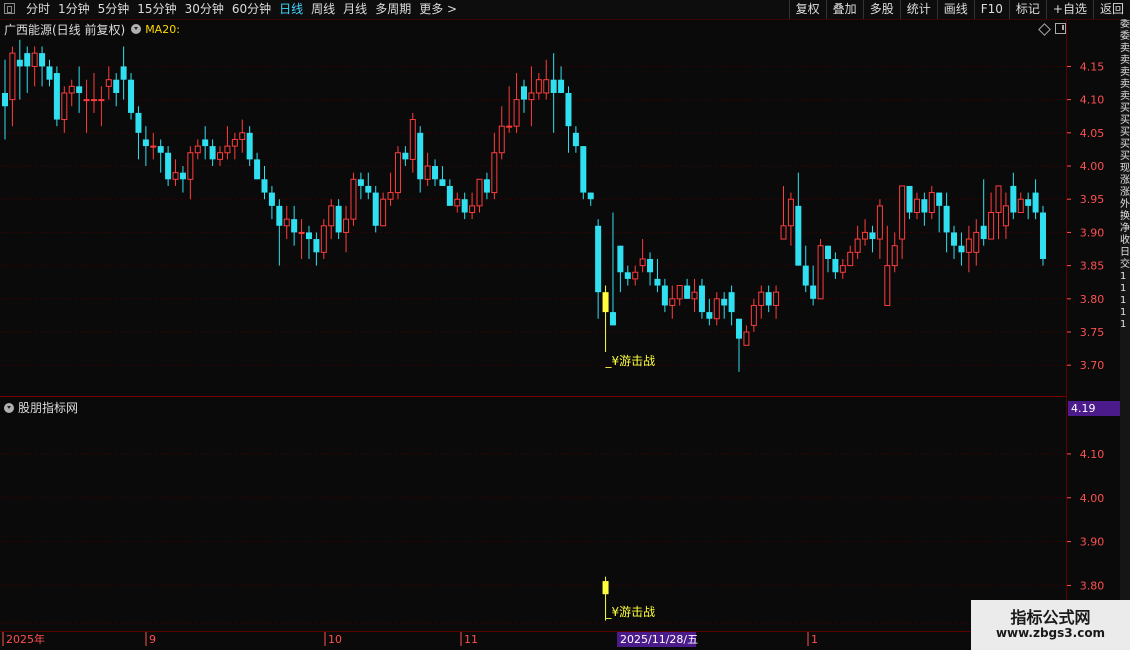 The image size is (1130, 650). I want to click on toolbar-button: 复权, so click(807, 9).